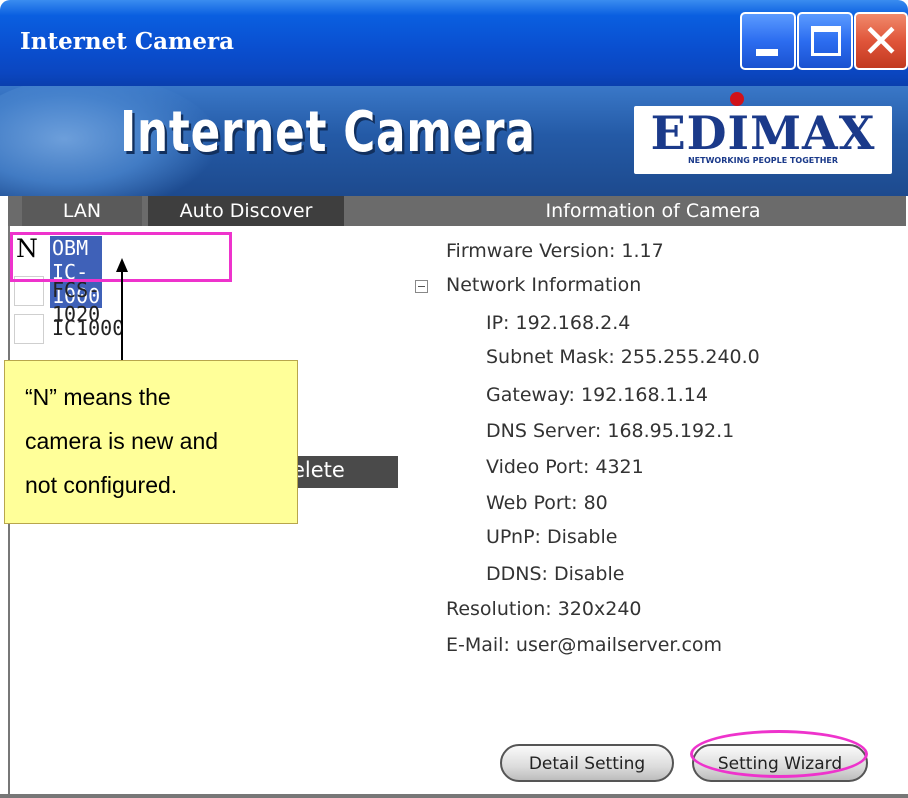 This screenshot has height=798, width=908. What do you see at coordinates (565, 467) in the screenshot?
I see `video-port: Video Port: 4321` at bounding box center [565, 467].